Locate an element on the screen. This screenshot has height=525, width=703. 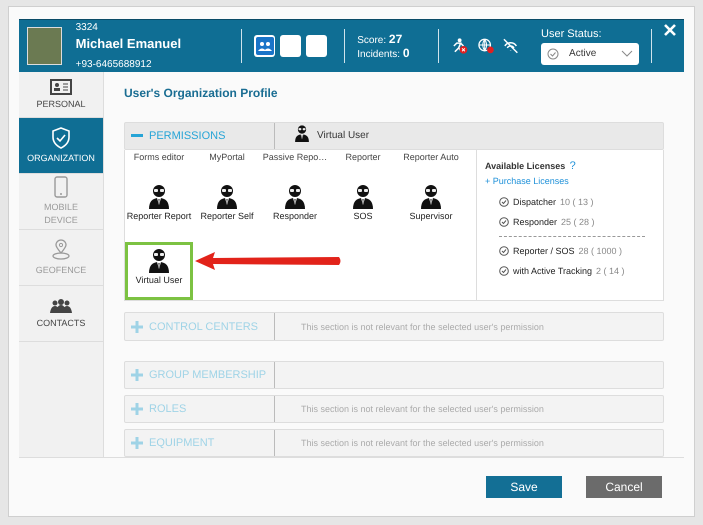
shield-check-icon is located at coordinates (61, 137).